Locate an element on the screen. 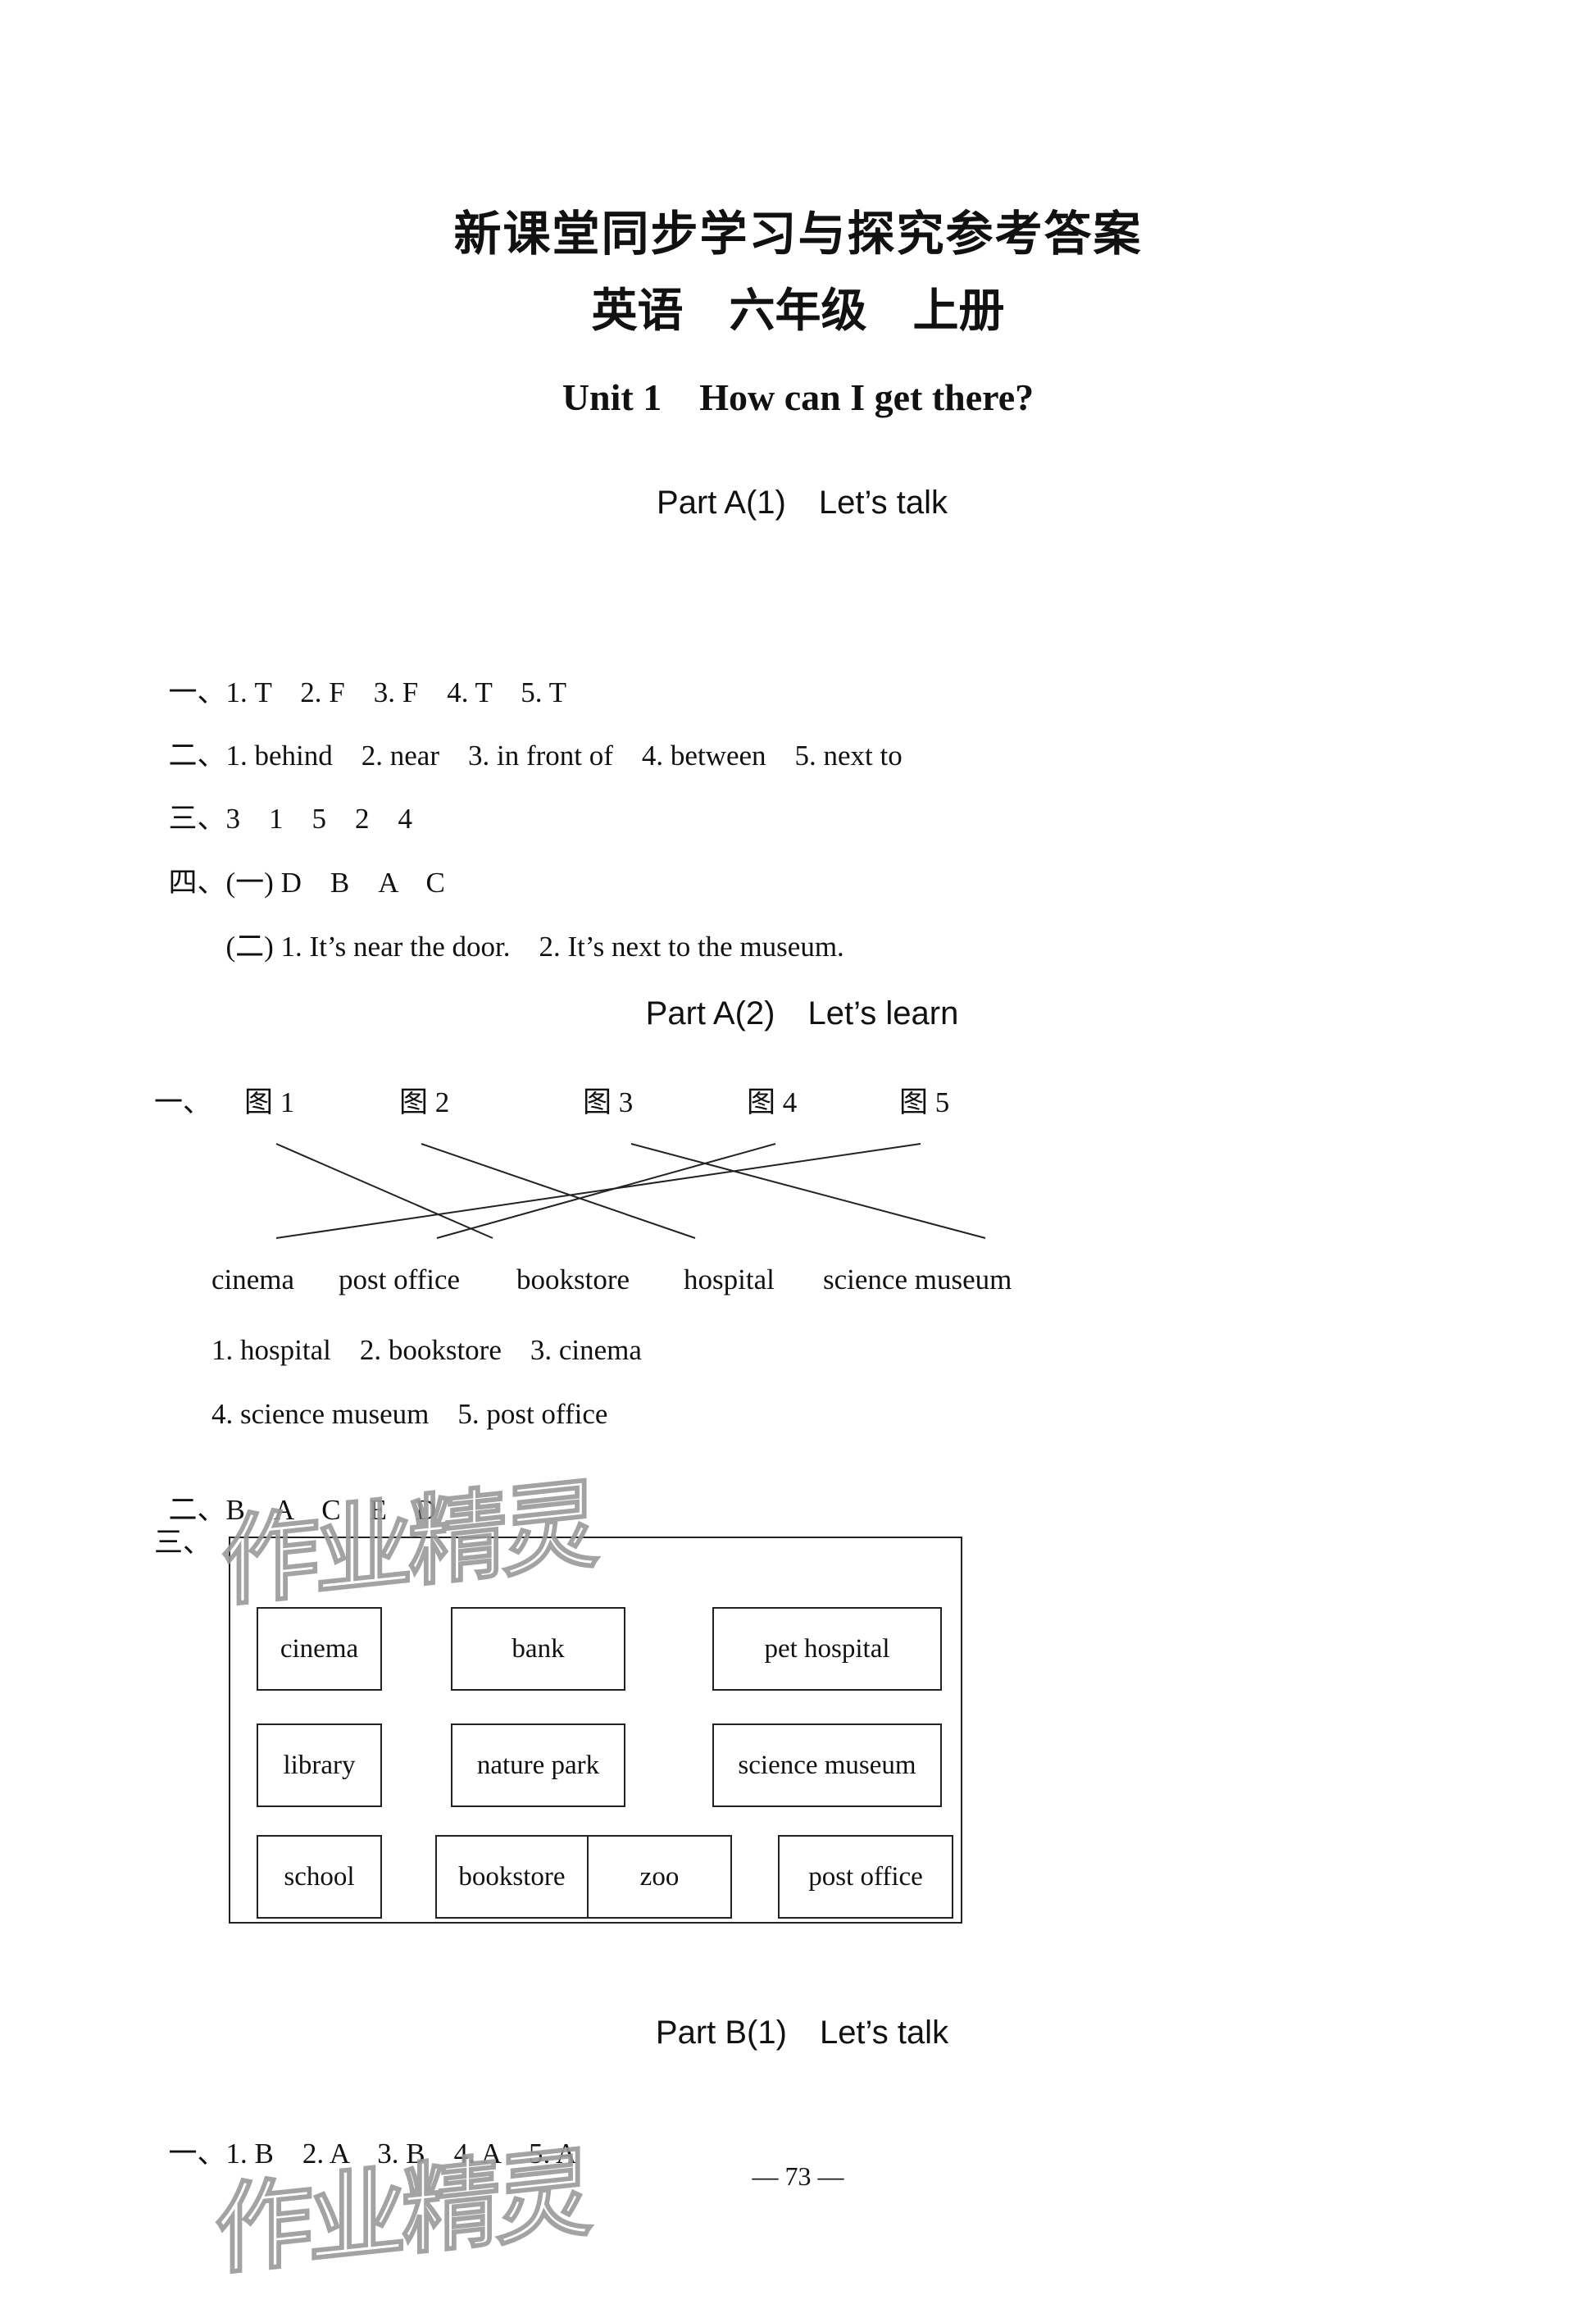 The image size is (1596, 2304). map-cell-nature-park: nature park is located at coordinates (538, 1765).